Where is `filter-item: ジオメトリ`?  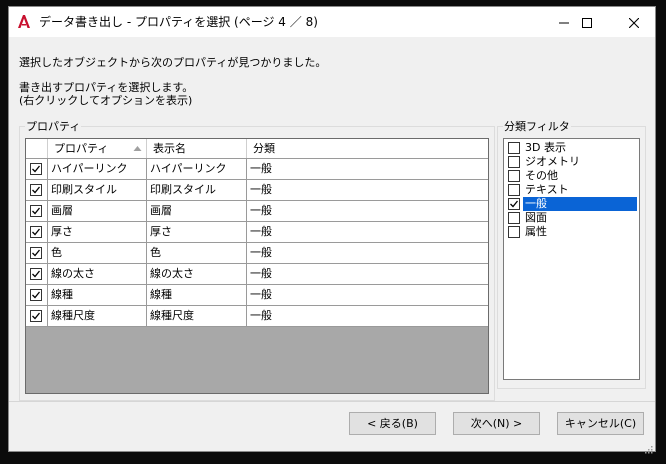
filter-item: ジオメトリ is located at coordinates (572, 162).